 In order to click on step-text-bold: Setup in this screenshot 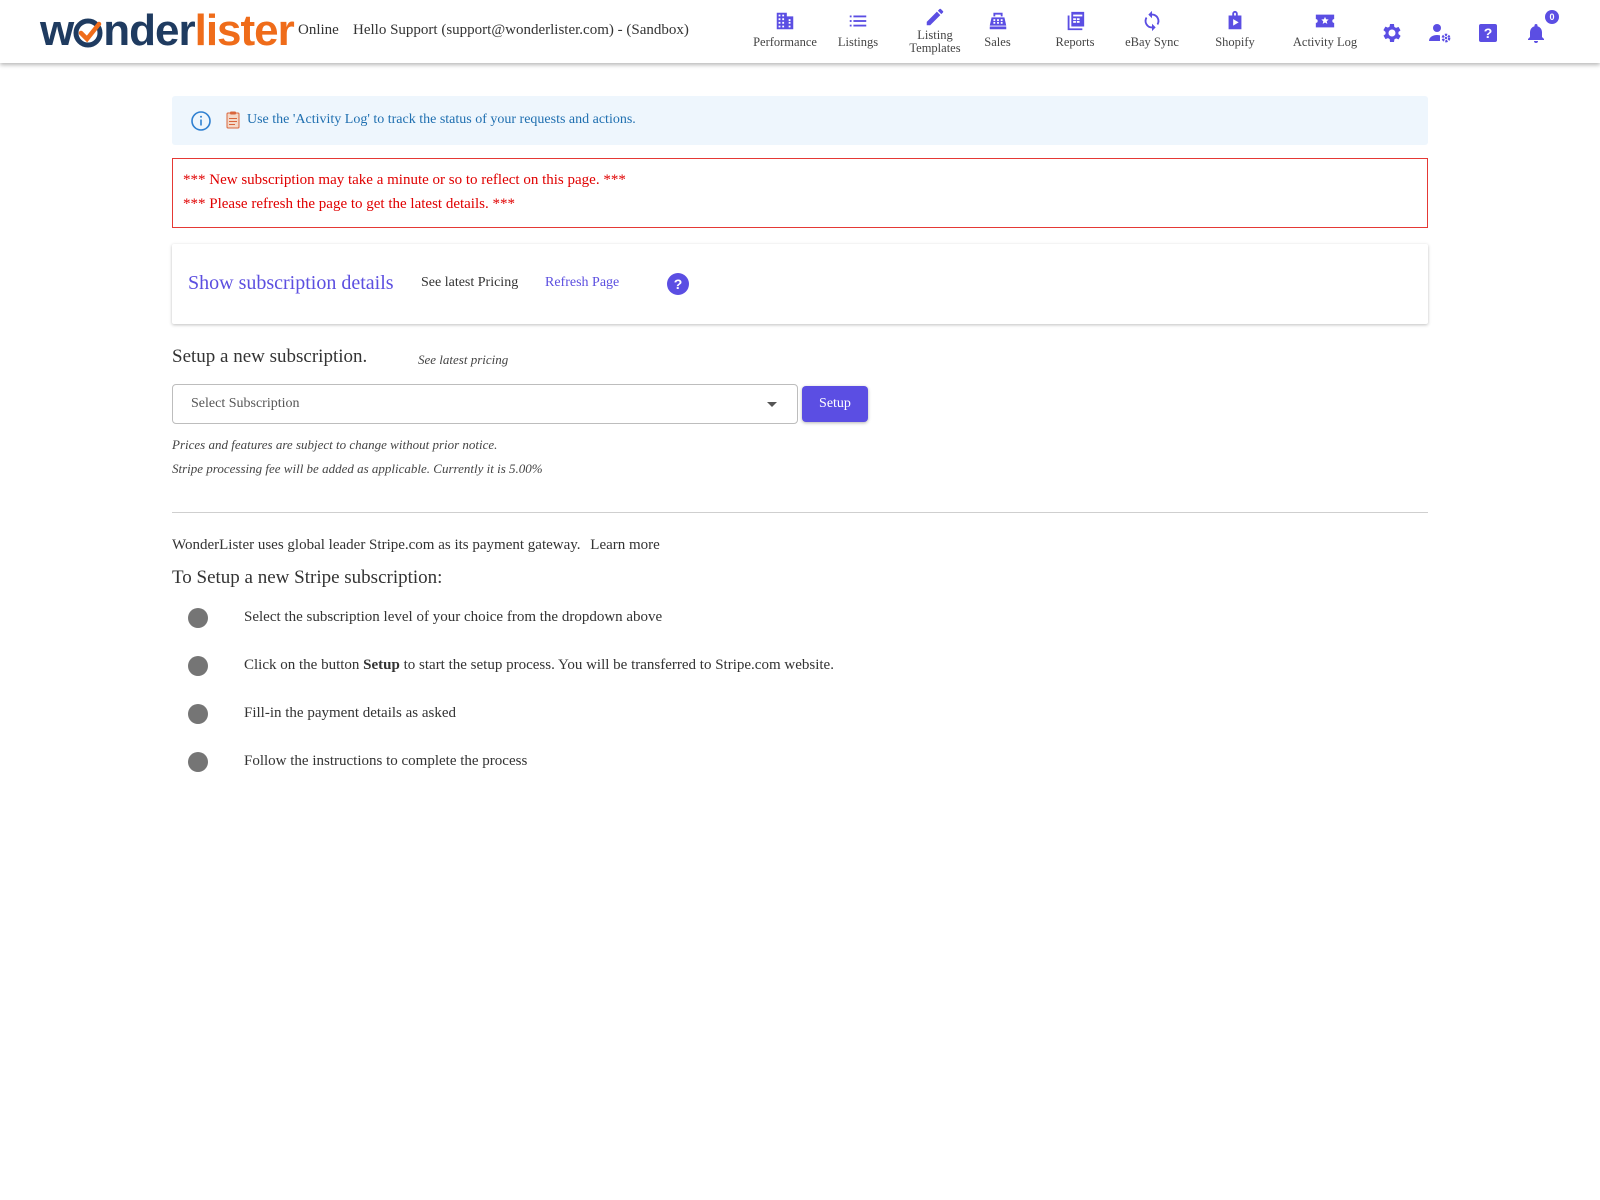, I will do `click(381, 665)`.